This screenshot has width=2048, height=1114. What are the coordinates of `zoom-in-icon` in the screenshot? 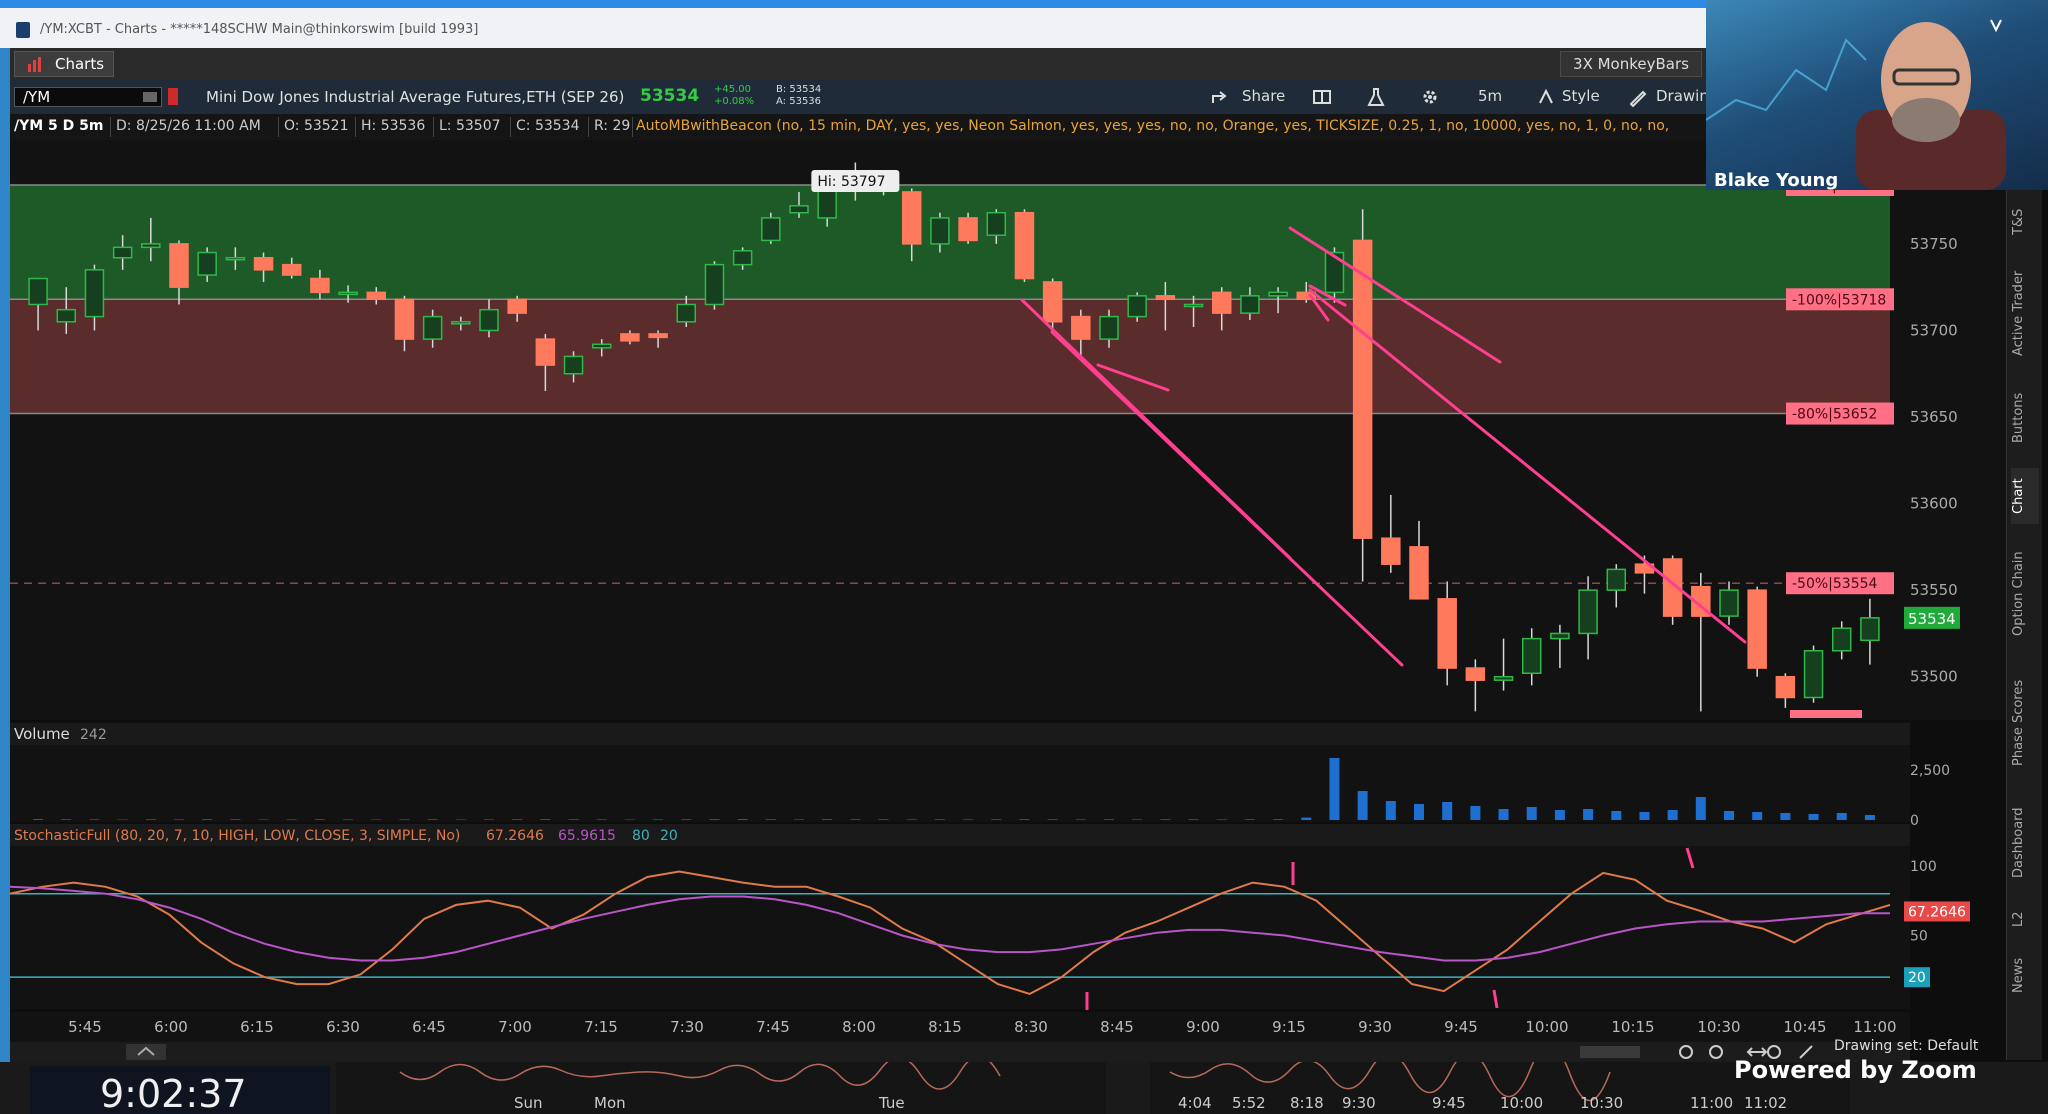 It's located at (1716, 1052).